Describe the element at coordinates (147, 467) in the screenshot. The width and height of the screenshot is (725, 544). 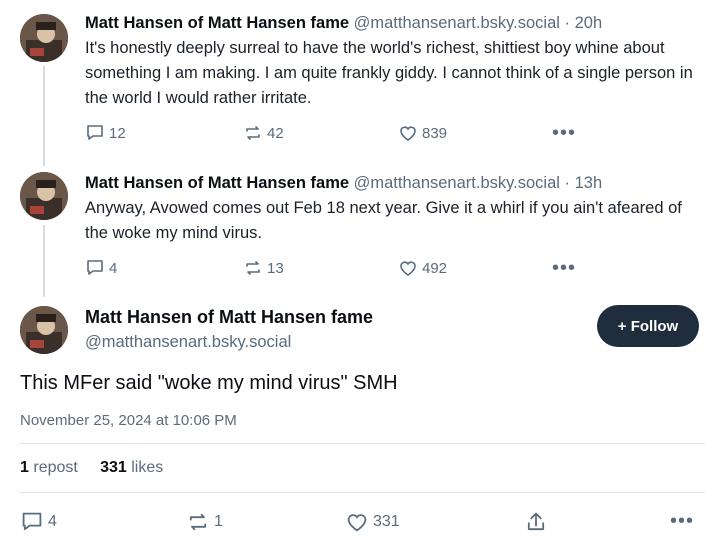
I see `like-stat-label: likes` at that location.